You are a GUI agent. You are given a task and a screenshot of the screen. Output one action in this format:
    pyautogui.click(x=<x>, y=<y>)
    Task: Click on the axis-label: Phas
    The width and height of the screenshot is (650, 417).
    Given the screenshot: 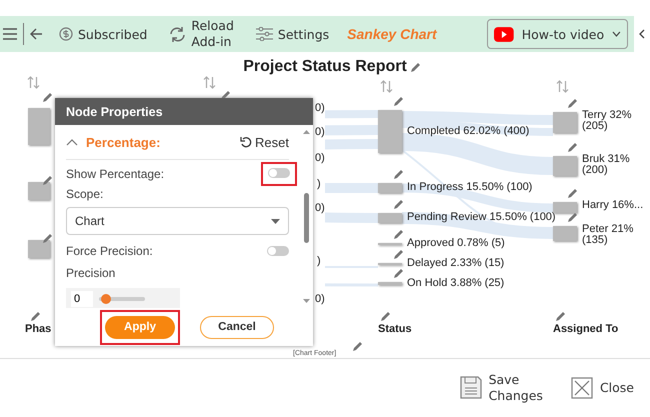 What is the action you would take?
    pyautogui.click(x=38, y=329)
    